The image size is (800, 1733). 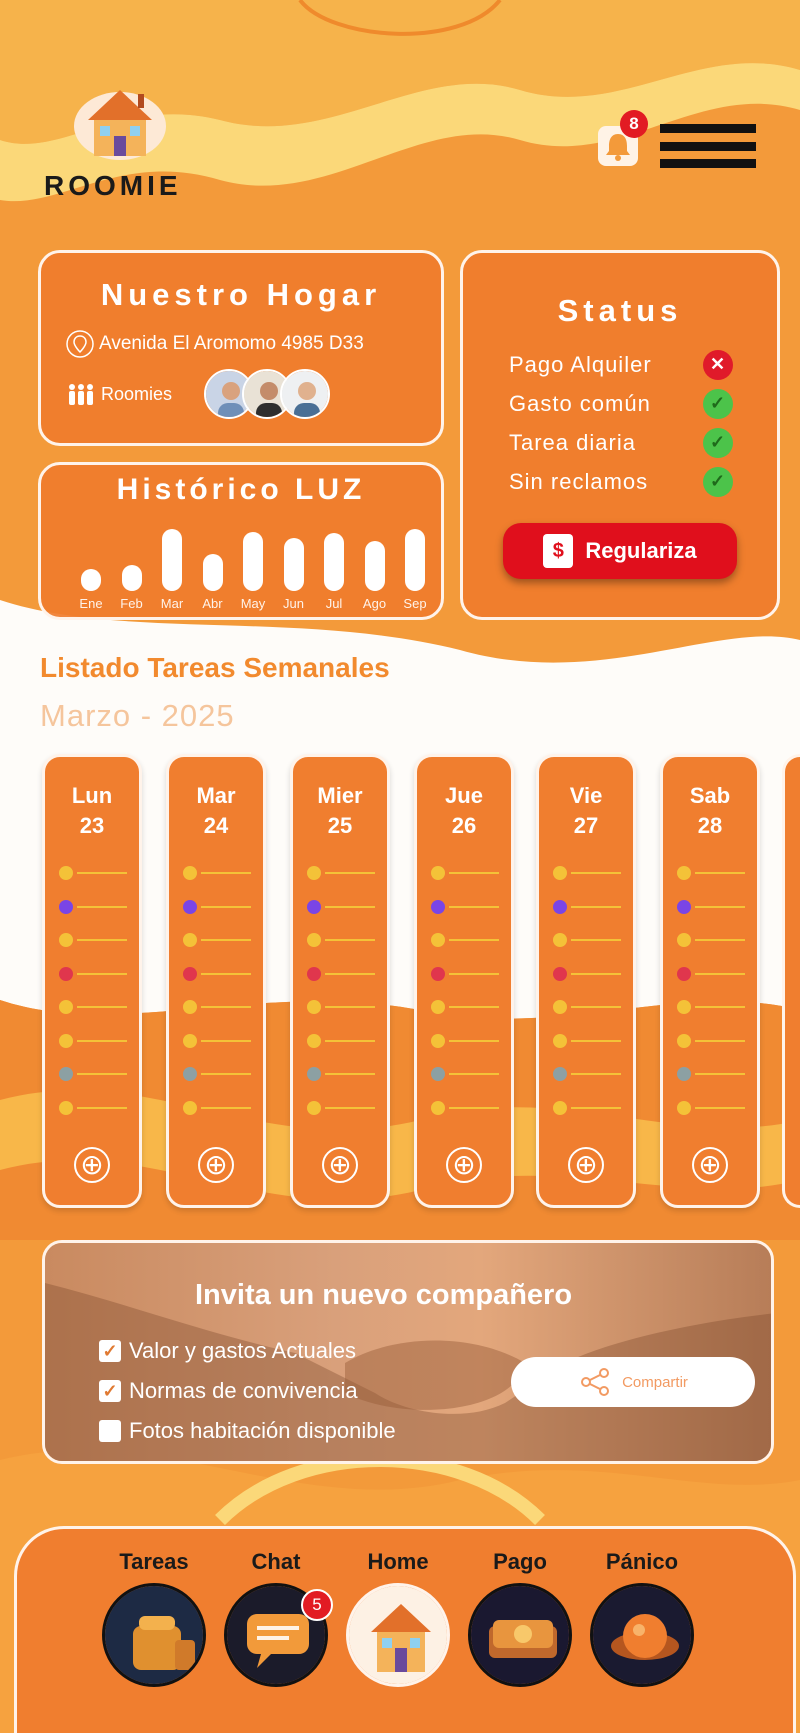 I want to click on invite-check-item: ✓ Normas de convivencia, so click(x=247, y=1391).